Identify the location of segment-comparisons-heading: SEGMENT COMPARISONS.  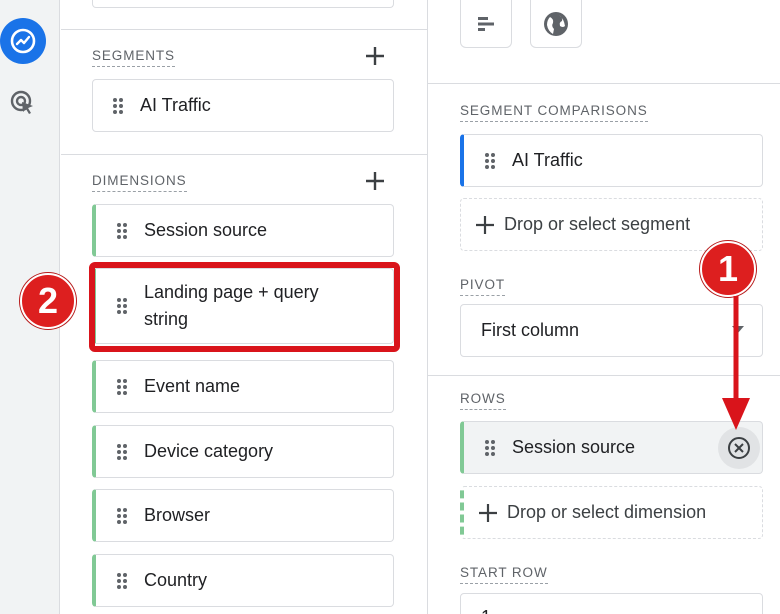
(554, 112).